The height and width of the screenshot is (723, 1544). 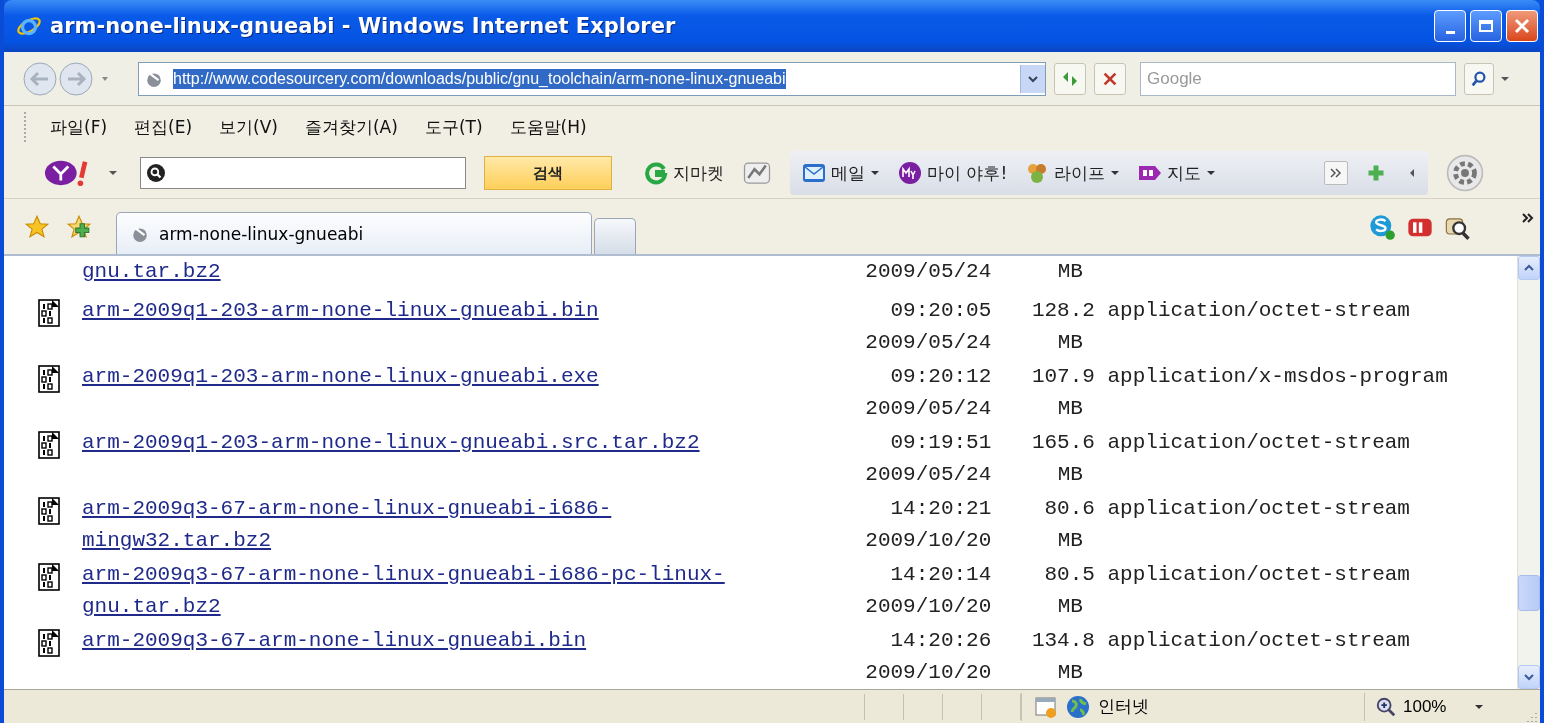 What do you see at coordinates (814, 173) in the screenshot?
I see `mail-icon` at bounding box center [814, 173].